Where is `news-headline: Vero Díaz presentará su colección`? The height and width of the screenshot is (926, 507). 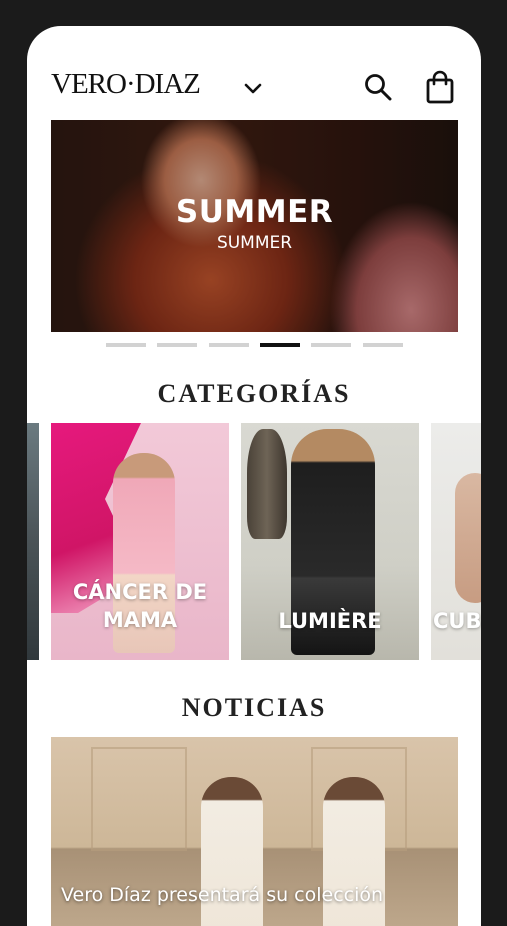 news-headline: Vero Díaz presentará su colección is located at coordinates (222, 895).